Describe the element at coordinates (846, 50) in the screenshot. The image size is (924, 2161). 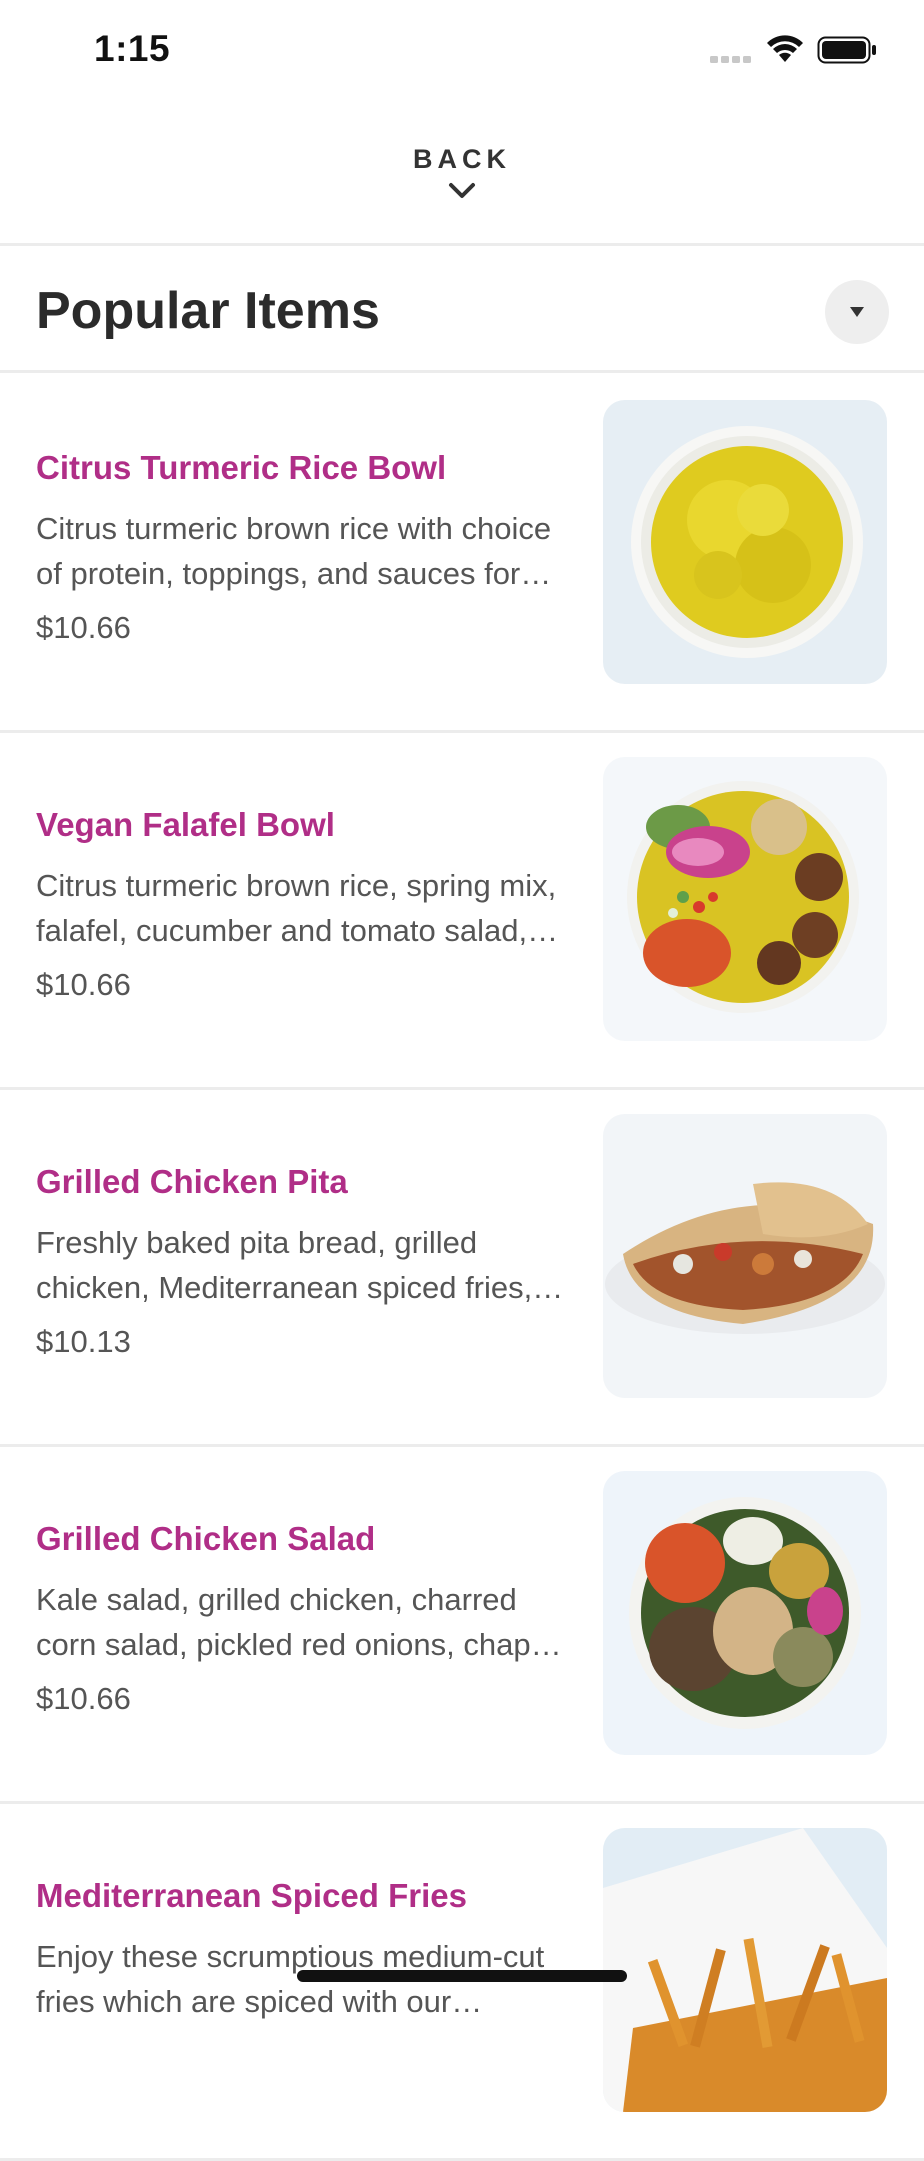
I see `battery-icon` at that location.